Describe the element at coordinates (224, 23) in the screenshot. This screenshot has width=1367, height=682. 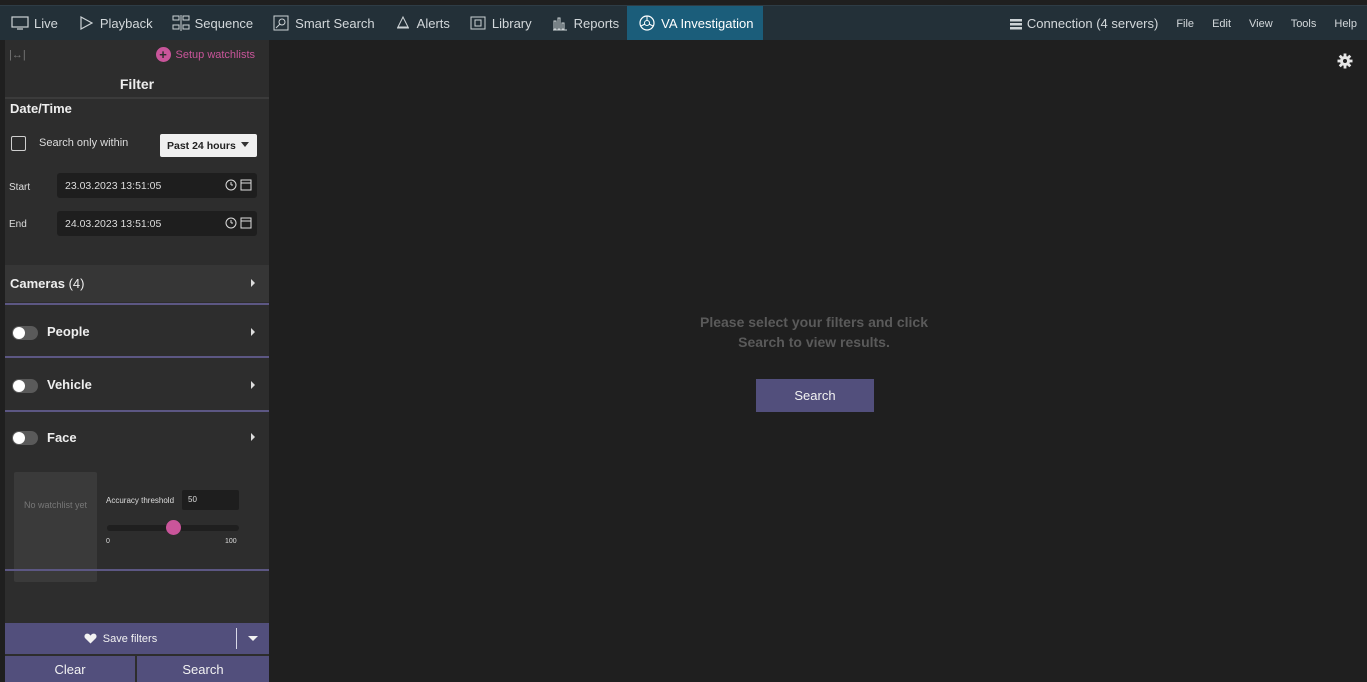
I see `nav-sequence-label: Sequence` at that location.